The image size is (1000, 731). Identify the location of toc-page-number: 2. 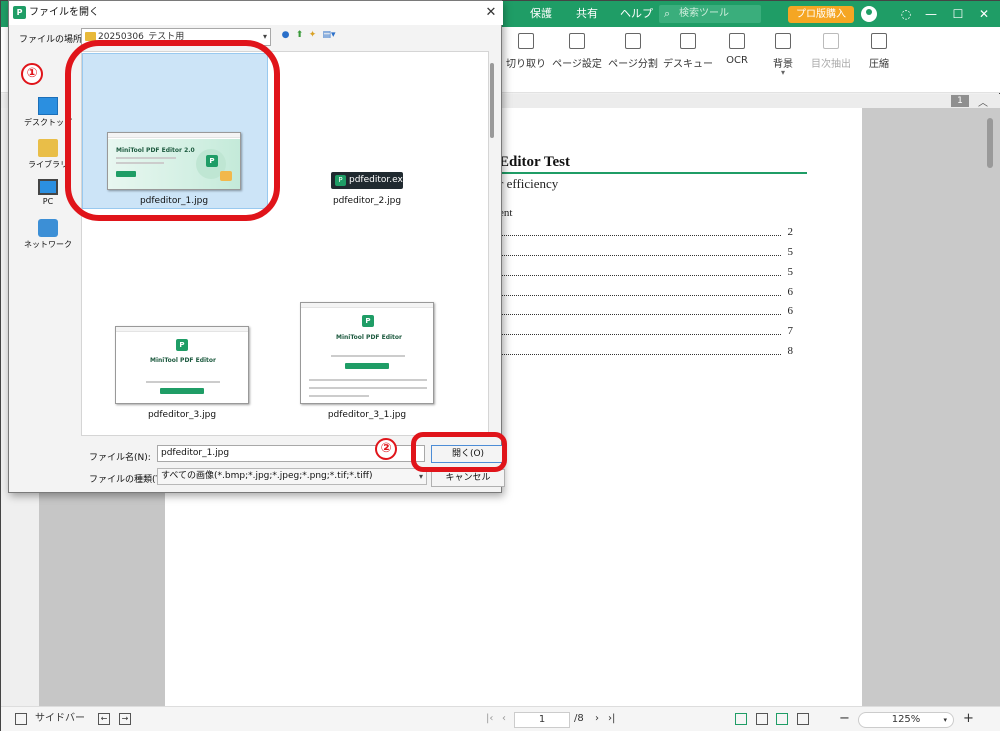
(790, 232).